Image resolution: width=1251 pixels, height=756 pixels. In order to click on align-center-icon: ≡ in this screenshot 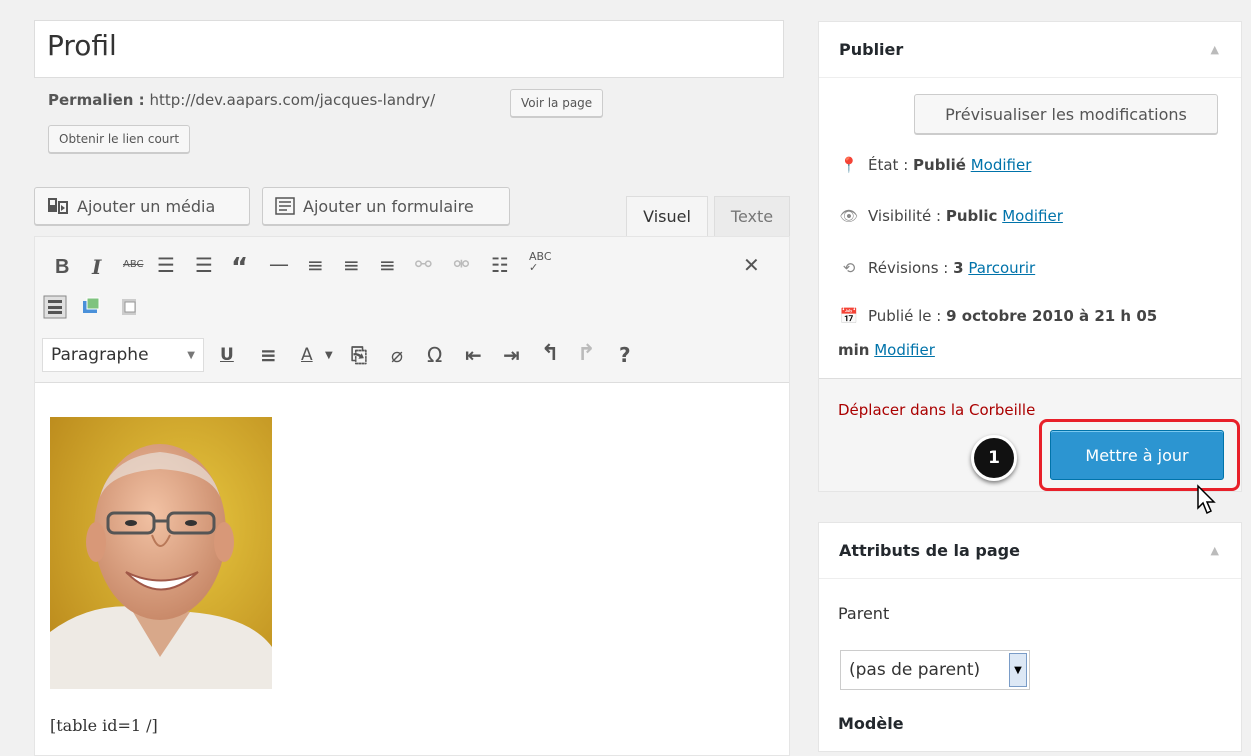, I will do `click(351, 265)`.